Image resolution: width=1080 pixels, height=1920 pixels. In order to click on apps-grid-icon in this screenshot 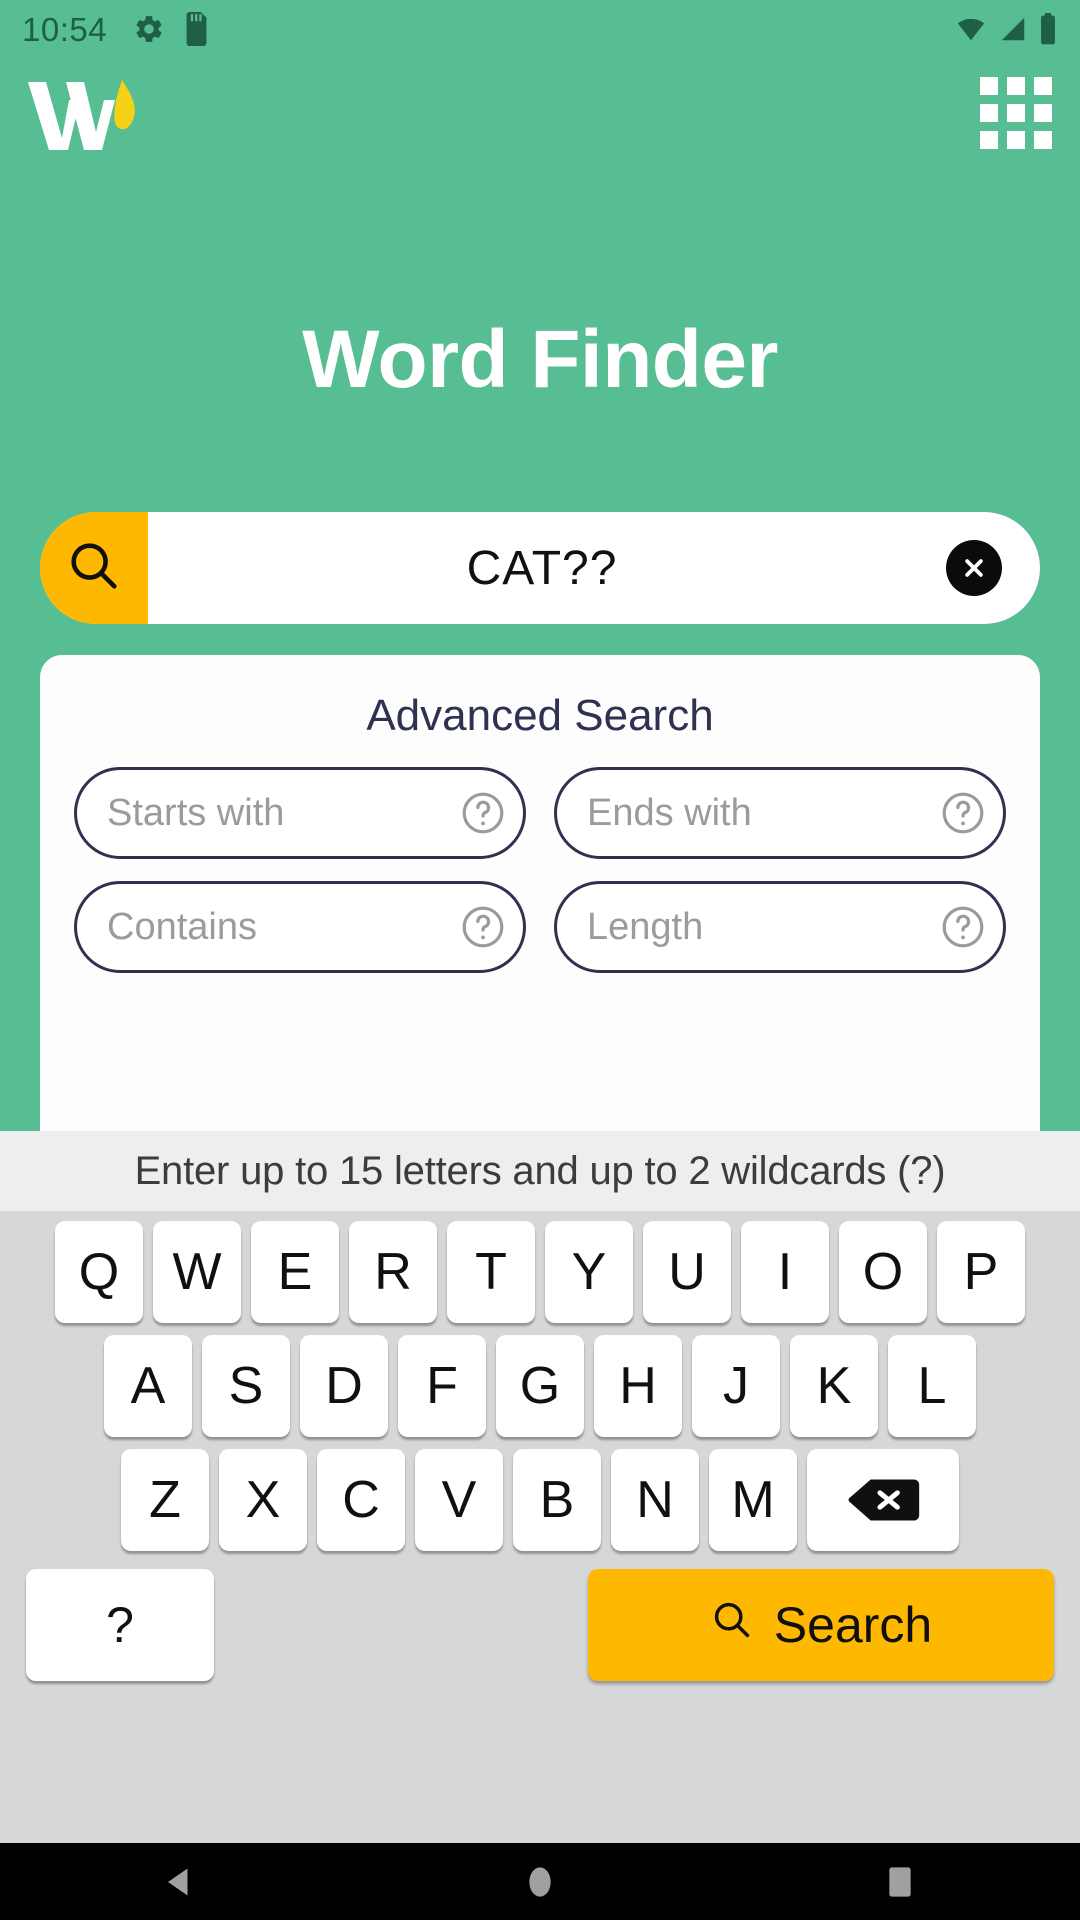, I will do `click(1016, 113)`.